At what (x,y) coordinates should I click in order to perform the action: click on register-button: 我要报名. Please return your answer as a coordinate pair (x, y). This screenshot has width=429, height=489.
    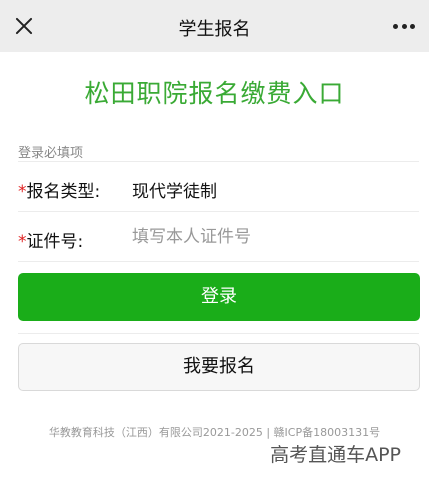
    Looking at the image, I should click on (219, 367).